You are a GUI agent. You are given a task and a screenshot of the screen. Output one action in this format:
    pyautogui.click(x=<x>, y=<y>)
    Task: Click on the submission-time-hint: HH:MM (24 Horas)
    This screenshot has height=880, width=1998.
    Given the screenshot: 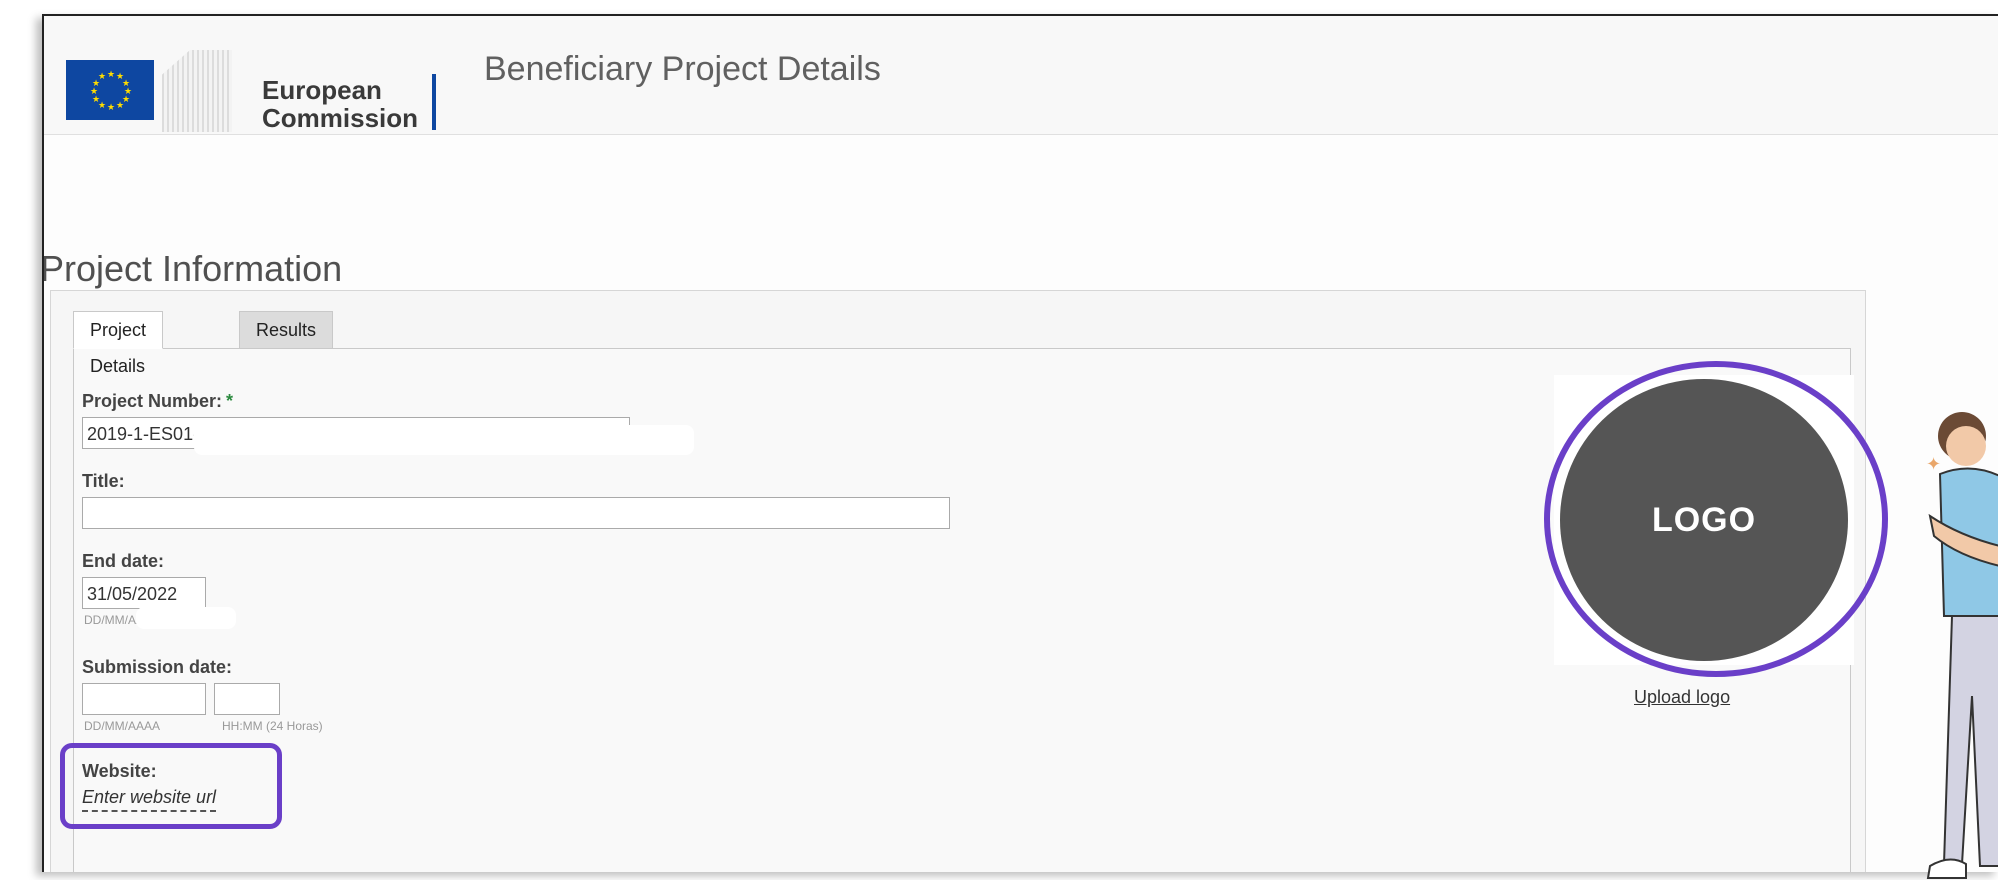 What is the action you would take?
    pyautogui.click(x=272, y=726)
    